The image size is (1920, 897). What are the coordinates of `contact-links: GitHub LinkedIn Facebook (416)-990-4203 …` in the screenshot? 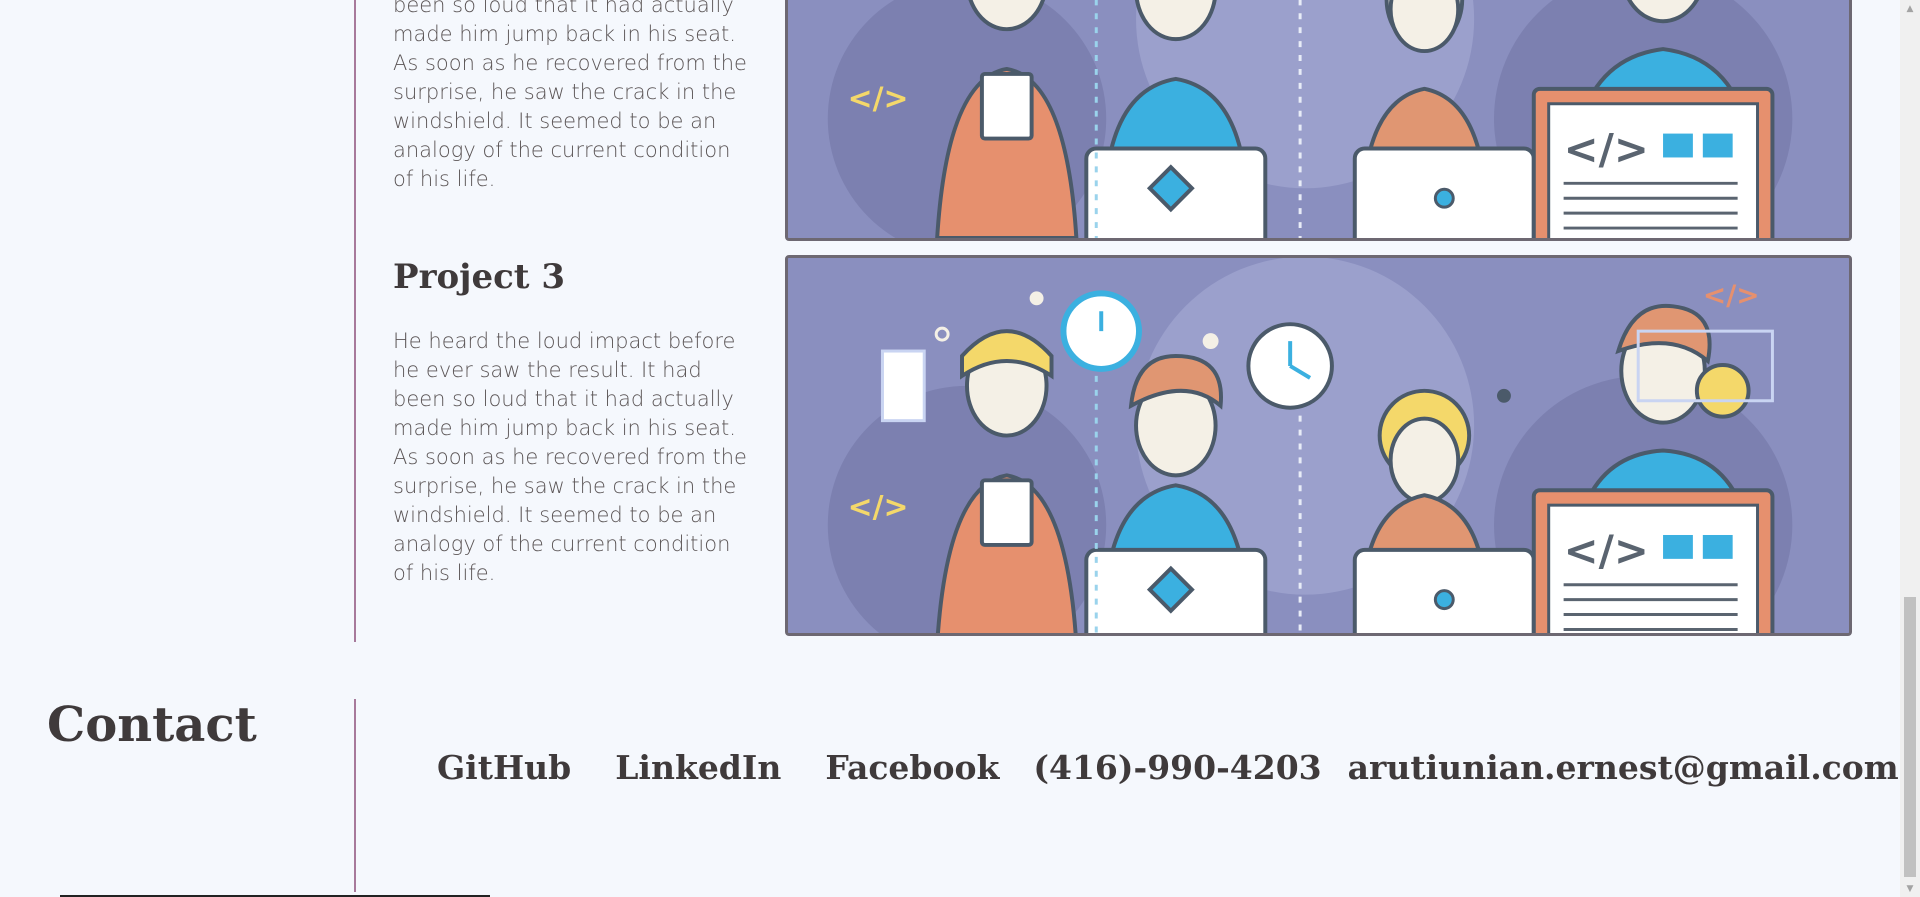 It's located at (1168, 767).